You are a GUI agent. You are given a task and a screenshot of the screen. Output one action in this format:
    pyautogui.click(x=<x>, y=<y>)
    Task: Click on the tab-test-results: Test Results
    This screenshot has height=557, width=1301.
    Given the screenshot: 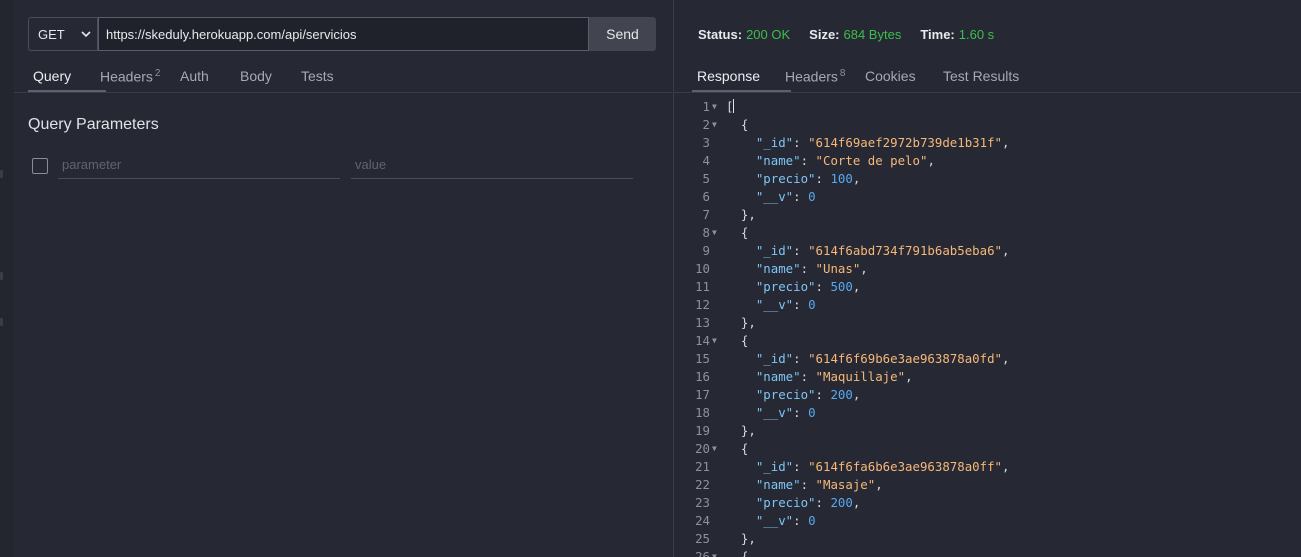 What is the action you would take?
    pyautogui.click(x=988, y=78)
    